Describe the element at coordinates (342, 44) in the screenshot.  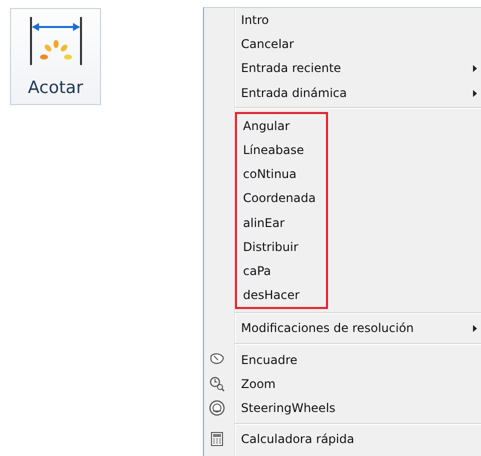
I see `menu-item: Cancelar` at that location.